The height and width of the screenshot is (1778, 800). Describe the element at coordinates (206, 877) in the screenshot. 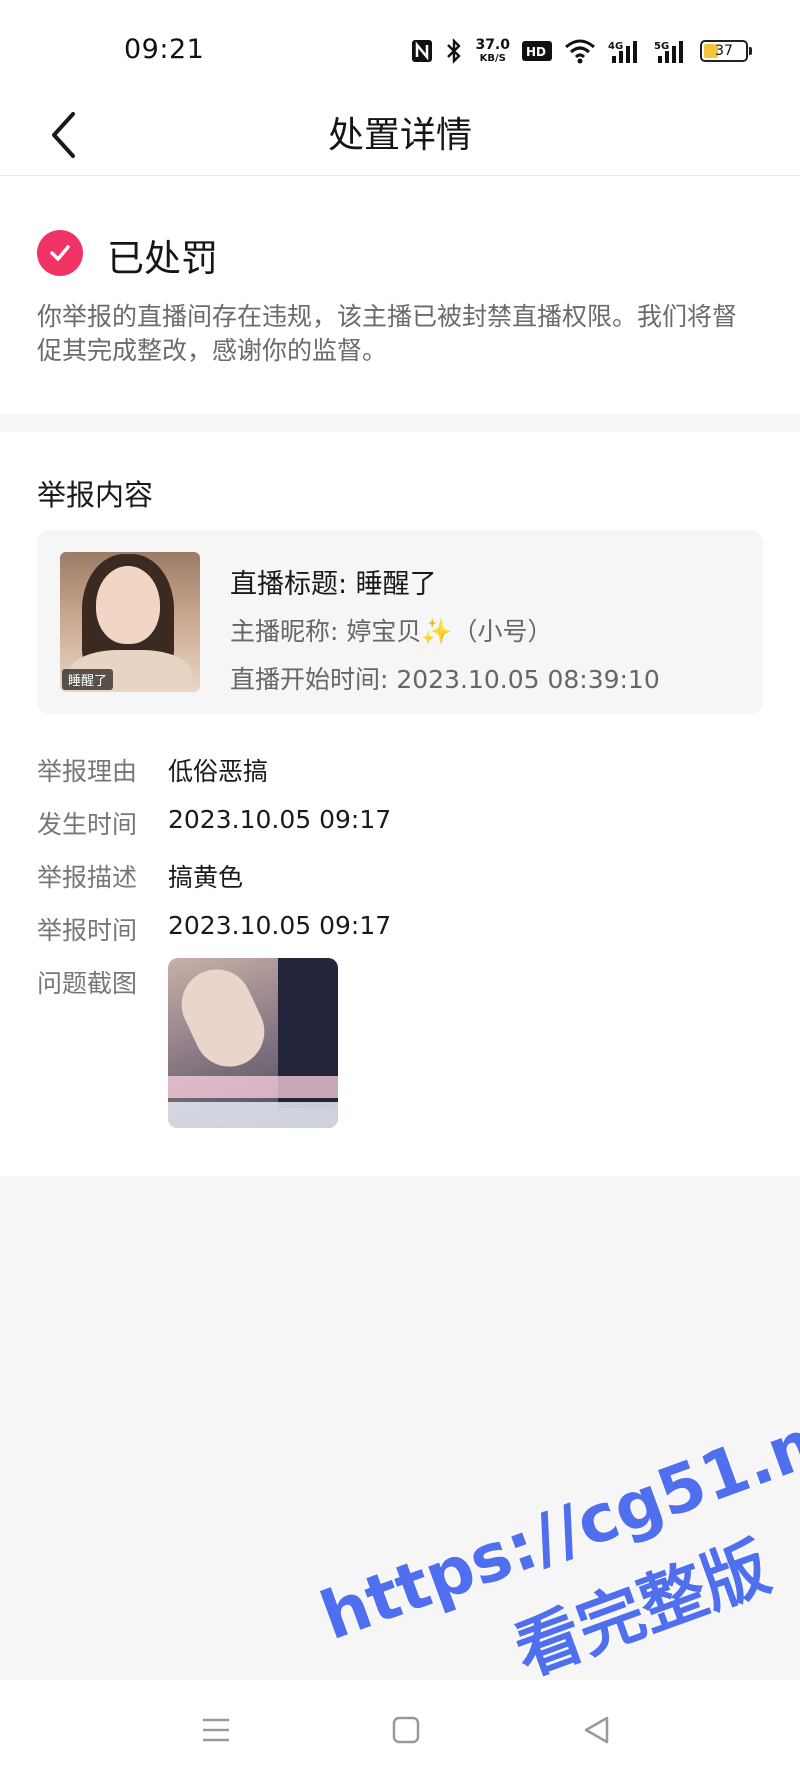

I see `report-desc-value: 搞黄色` at that location.